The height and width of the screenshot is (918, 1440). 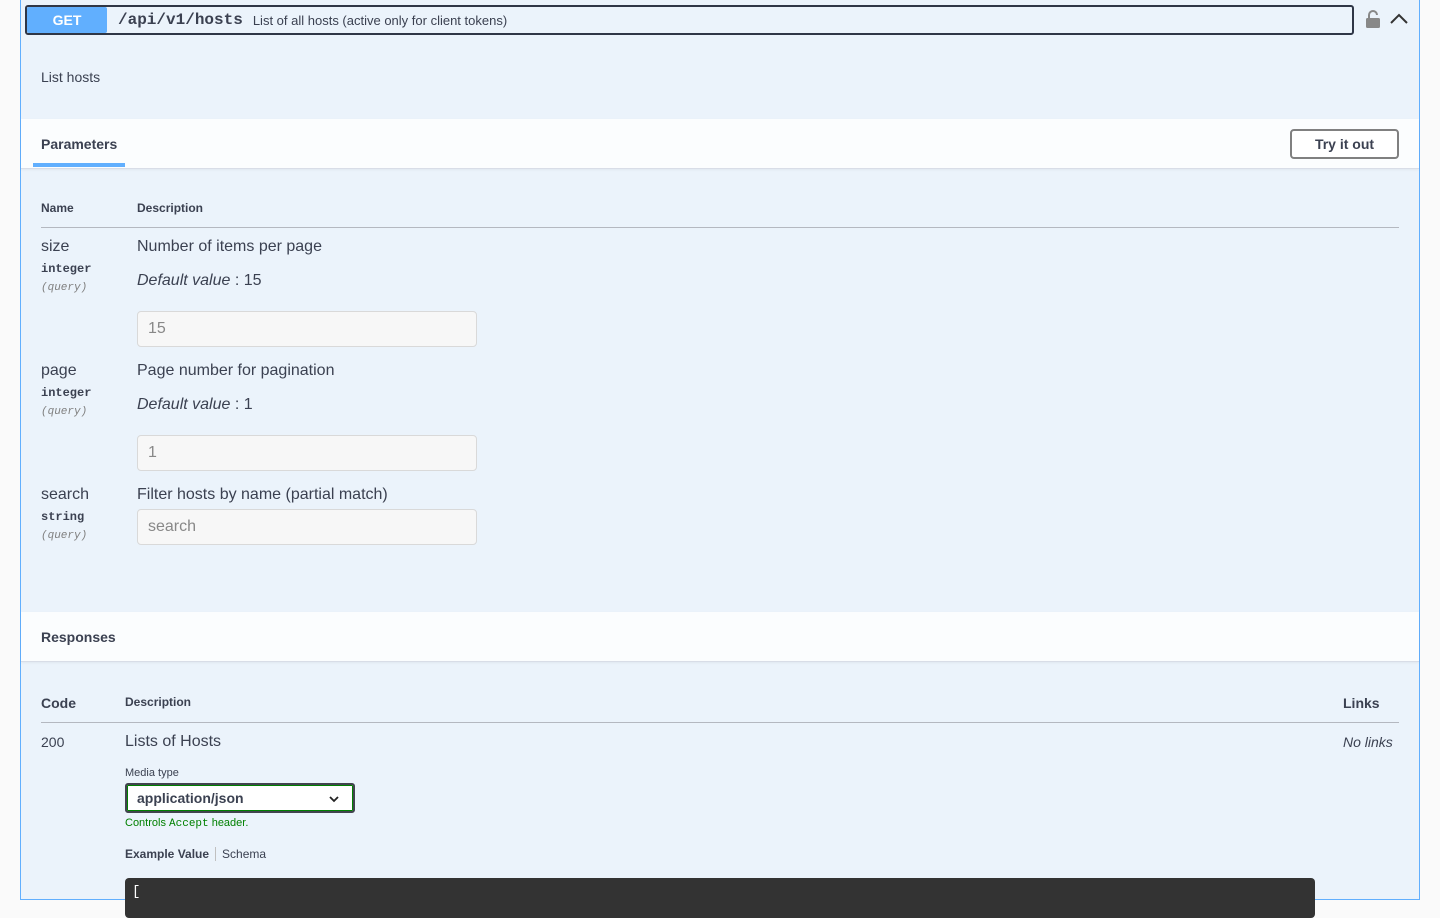 What do you see at coordinates (79, 144) in the screenshot?
I see `tab-parameters: Parameters` at bounding box center [79, 144].